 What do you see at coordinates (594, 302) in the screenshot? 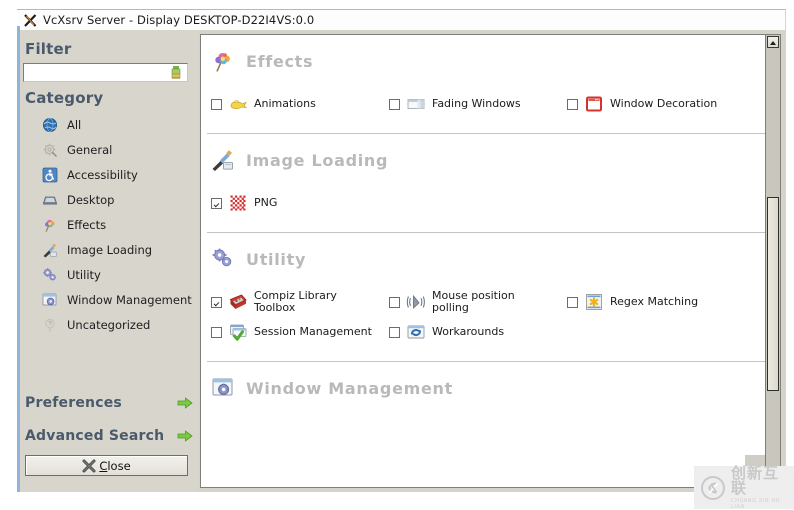
I see `regex-matching-icon` at bounding box center [594, 302].